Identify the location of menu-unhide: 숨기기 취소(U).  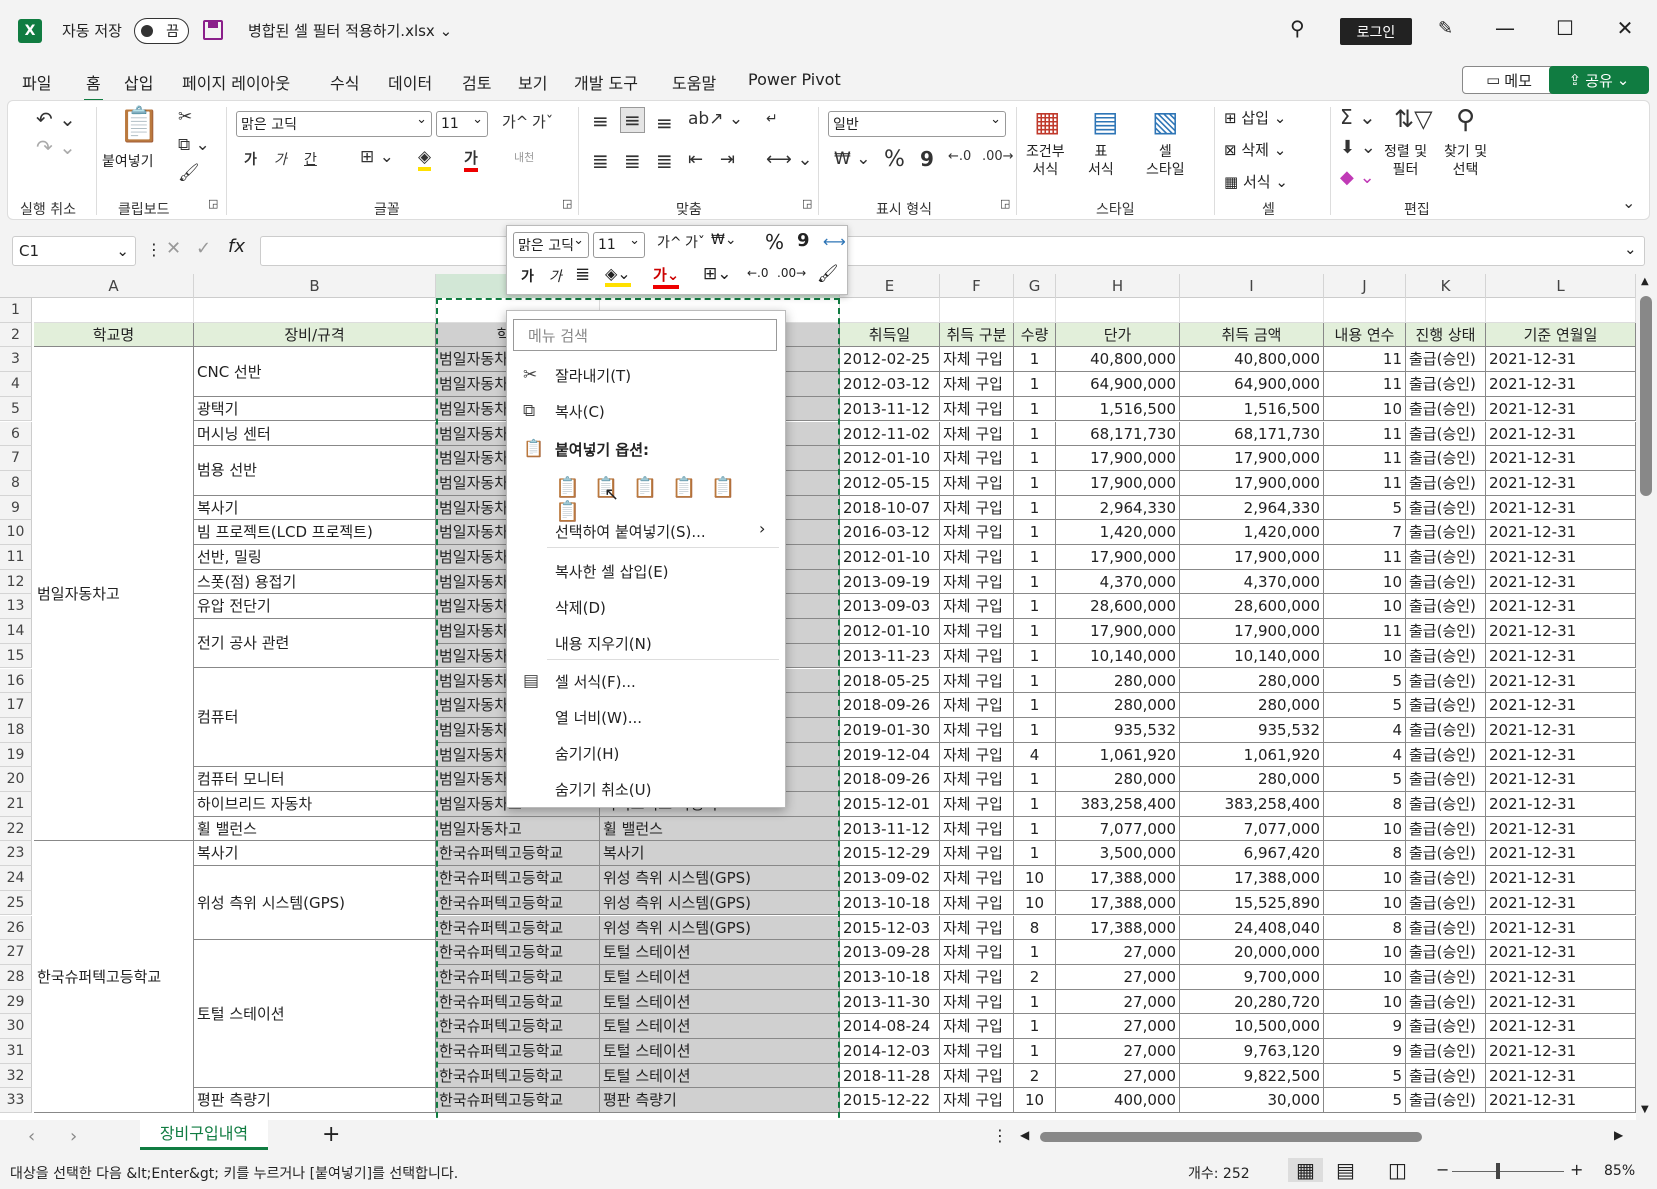
(603, 789).